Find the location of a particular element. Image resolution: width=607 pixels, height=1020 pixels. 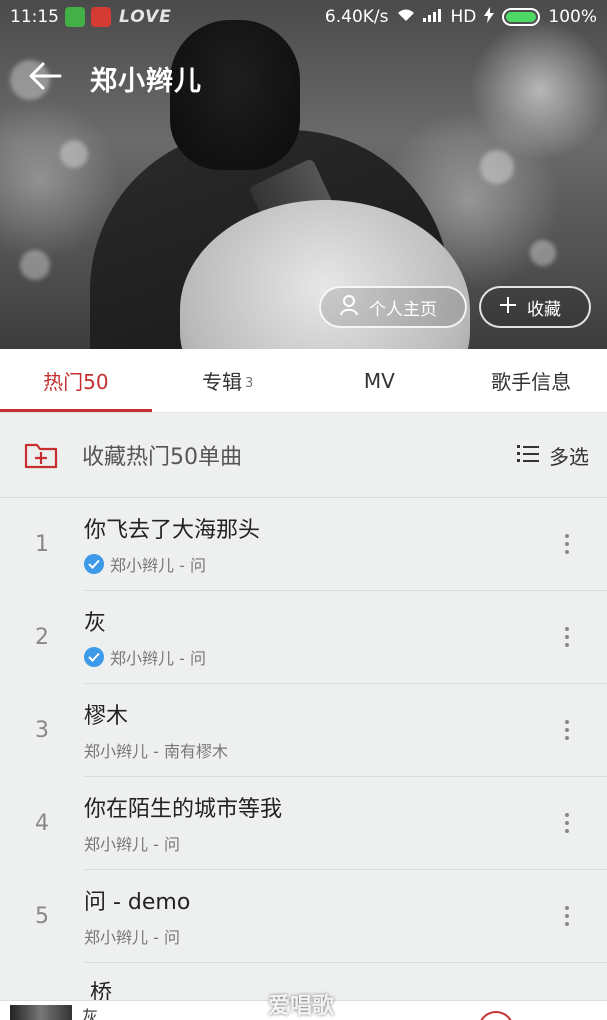

multi-select-button: 多选 is located at coordinates (553, 455).